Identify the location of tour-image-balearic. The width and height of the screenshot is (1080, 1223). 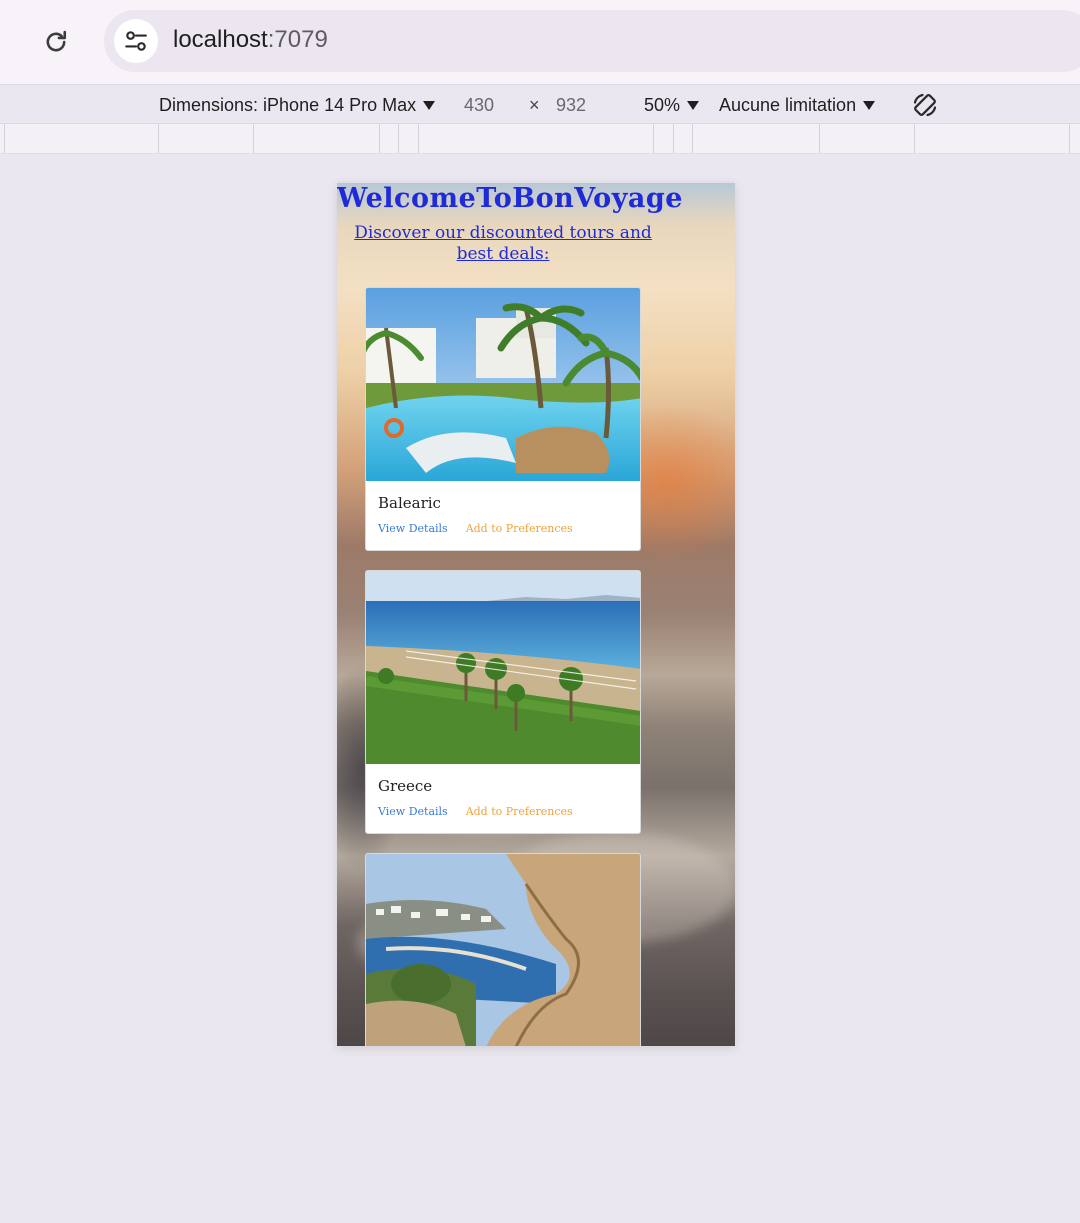
(503, 384).